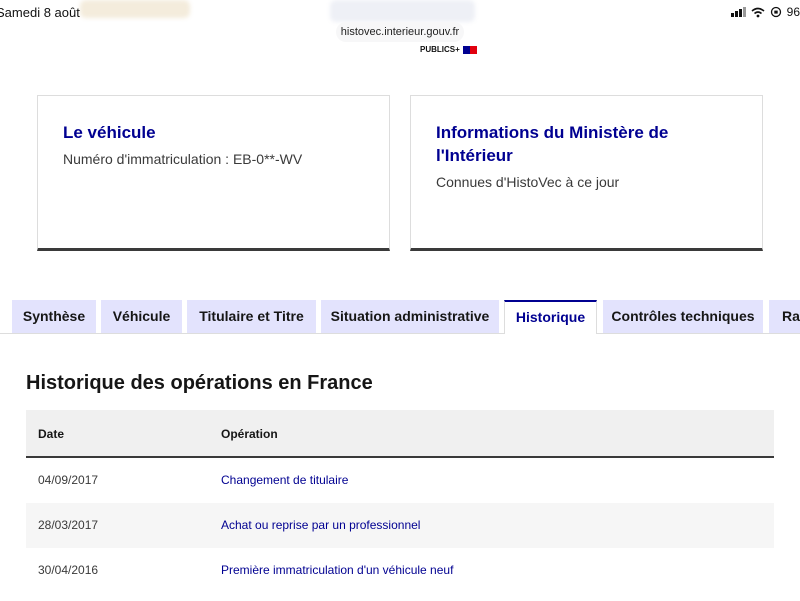 The width and height of the screenshot is (800, 601). I want to click on signal-icon, so click(738, 12).